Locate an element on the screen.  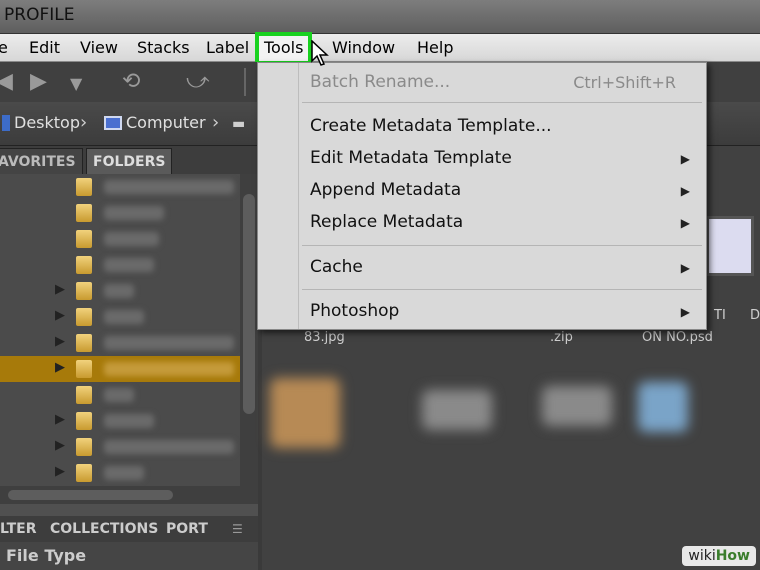
tree-vertical-scrollbar is located at coordinates (249, 339).